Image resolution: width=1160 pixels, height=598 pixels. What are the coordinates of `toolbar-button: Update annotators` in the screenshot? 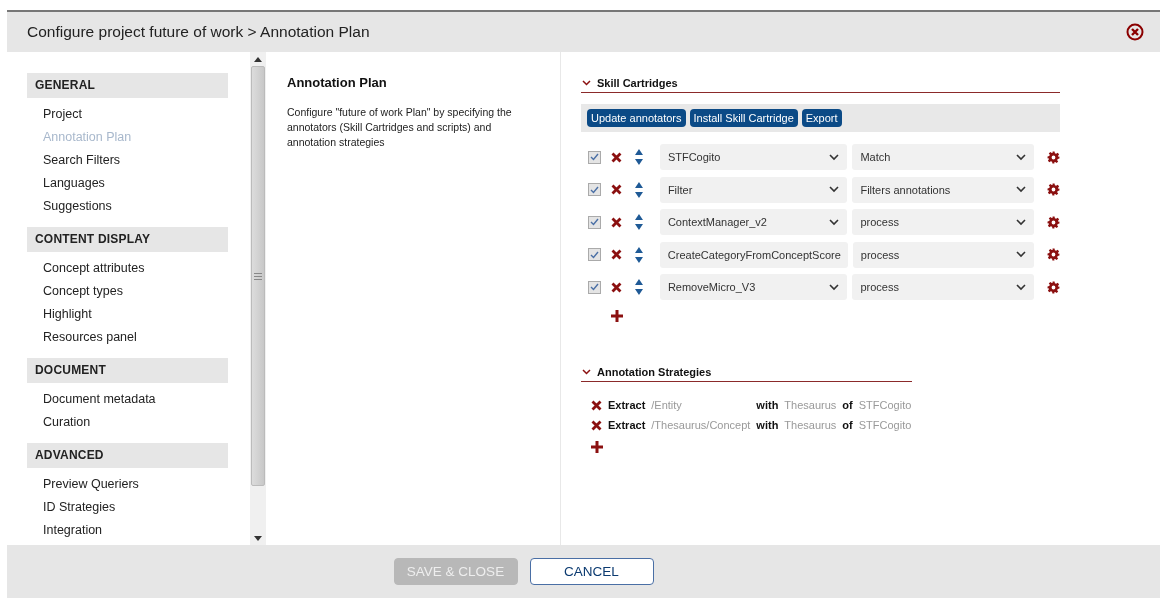 It's located at (636, 118).